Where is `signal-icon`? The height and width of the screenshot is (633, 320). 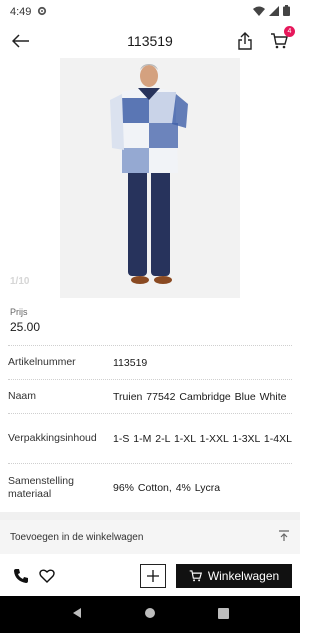 signal-icon is located at coordinates (274, 12).